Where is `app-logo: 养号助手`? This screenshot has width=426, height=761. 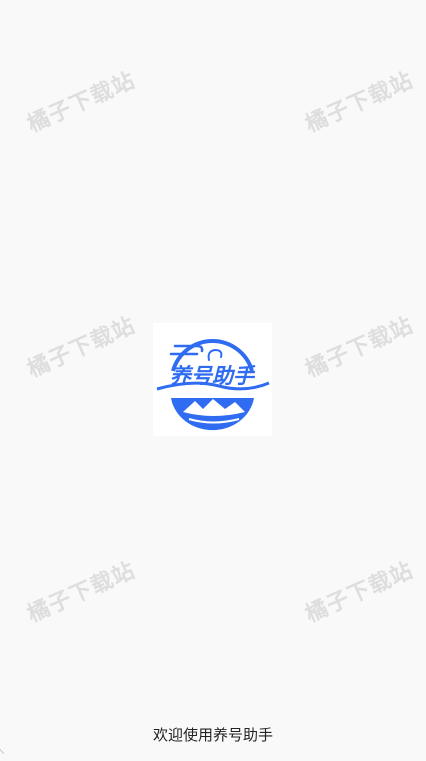
app-logo: 养号助手 is located at coordinates (212, 379).